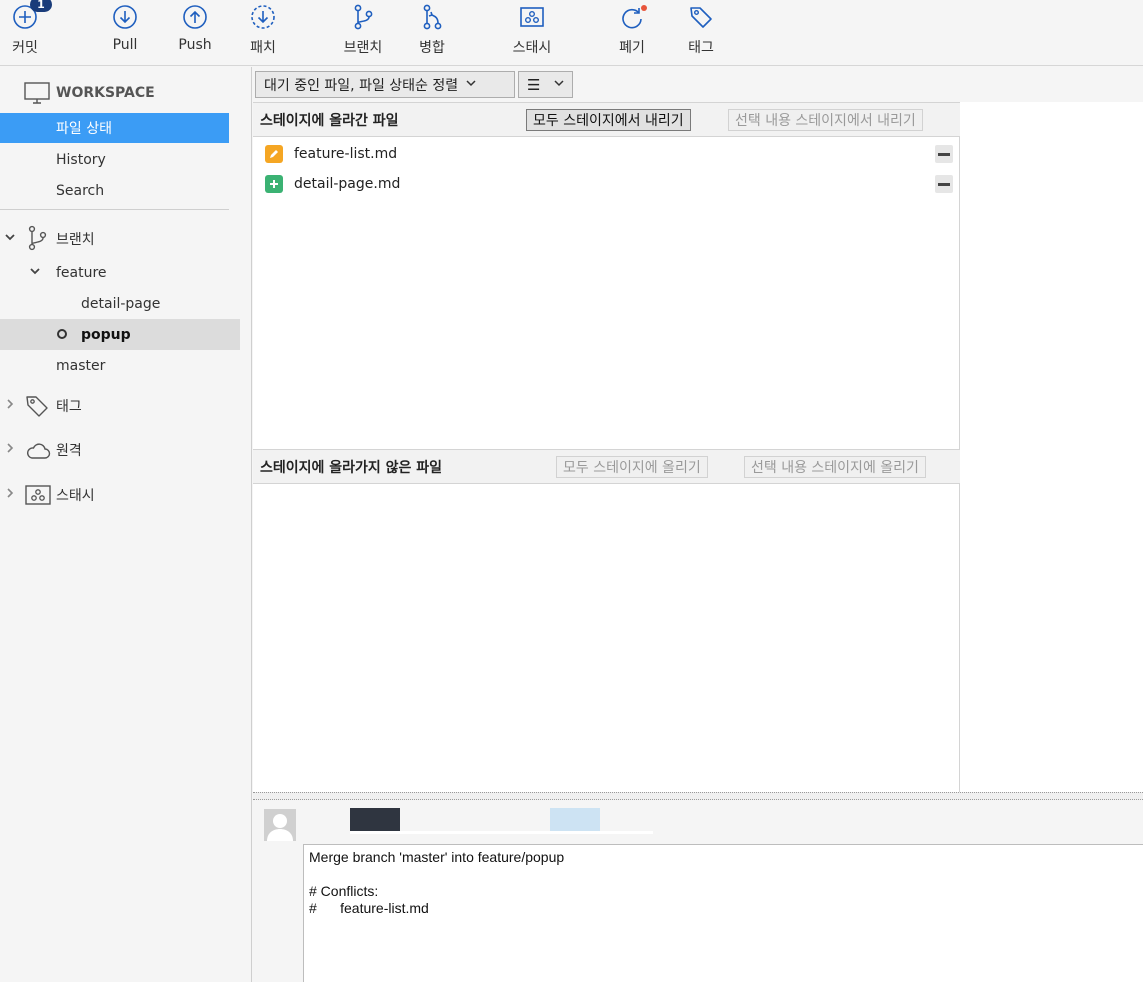  What do you see at coordinates (32, 17) in the screenshot?
I see `commit-icon: 1` at bounding box center [32, 17].